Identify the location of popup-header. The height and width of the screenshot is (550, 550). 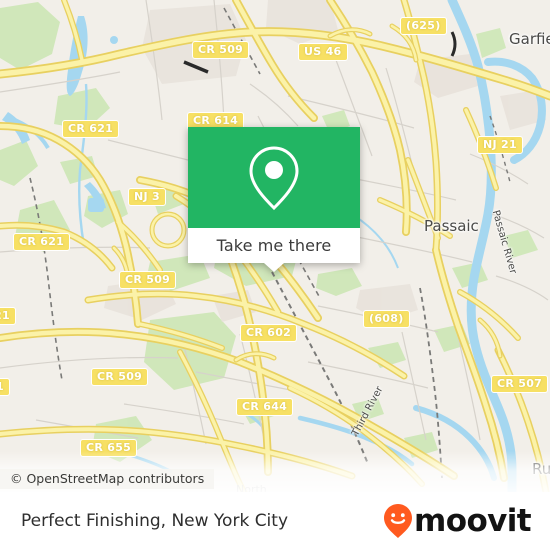
(274, 177).